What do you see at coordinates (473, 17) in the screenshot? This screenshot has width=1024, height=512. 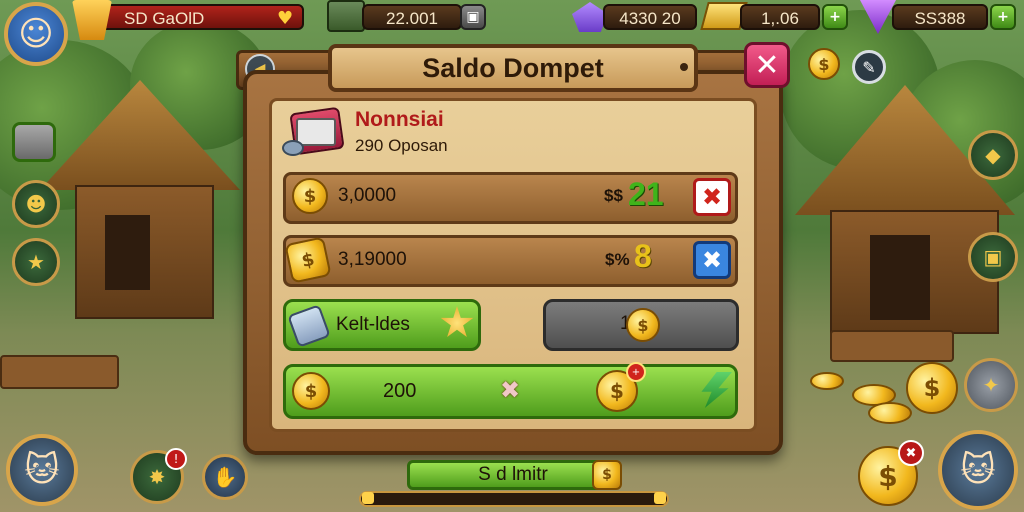 I see `books-add-button: ▣` at bounding box center [473, 17].